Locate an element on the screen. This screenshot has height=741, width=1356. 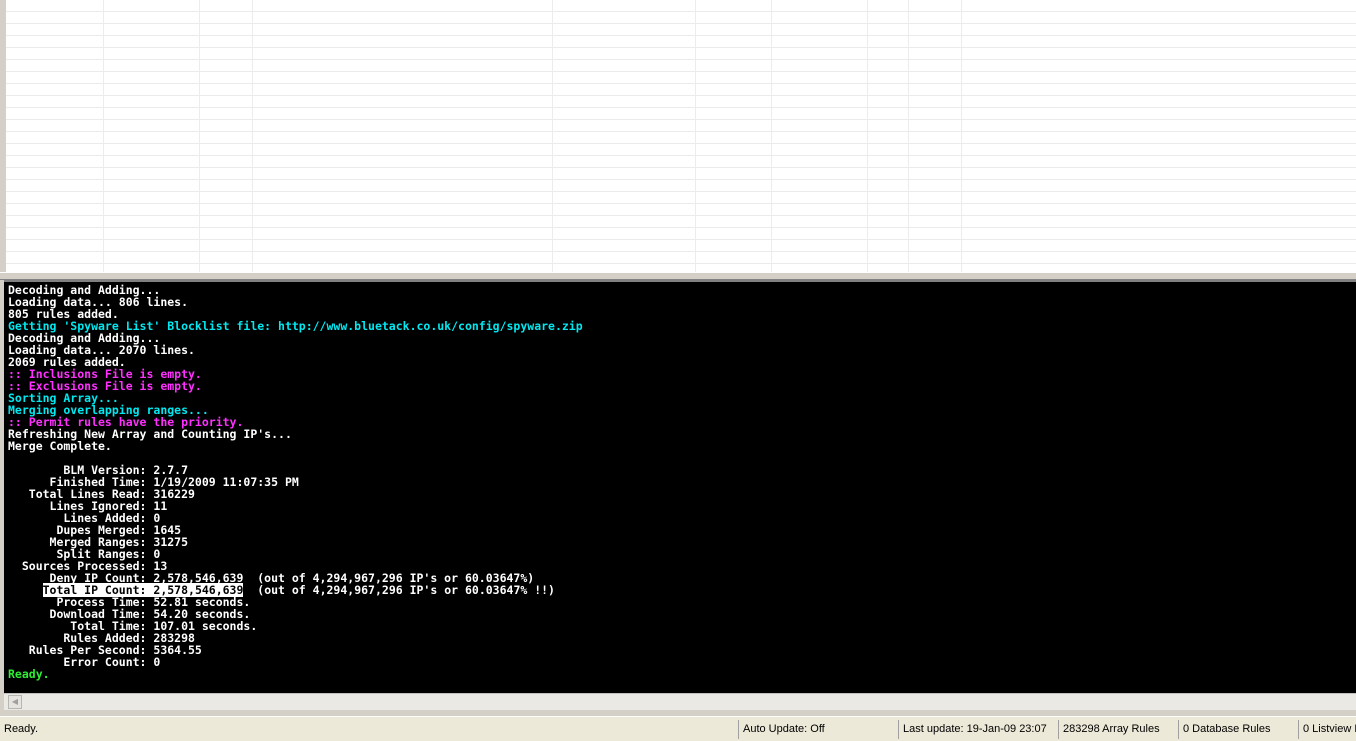
console-line: Finished Time: 1/19/2009 11:07:35 PM is located at coordinates (153, 482).